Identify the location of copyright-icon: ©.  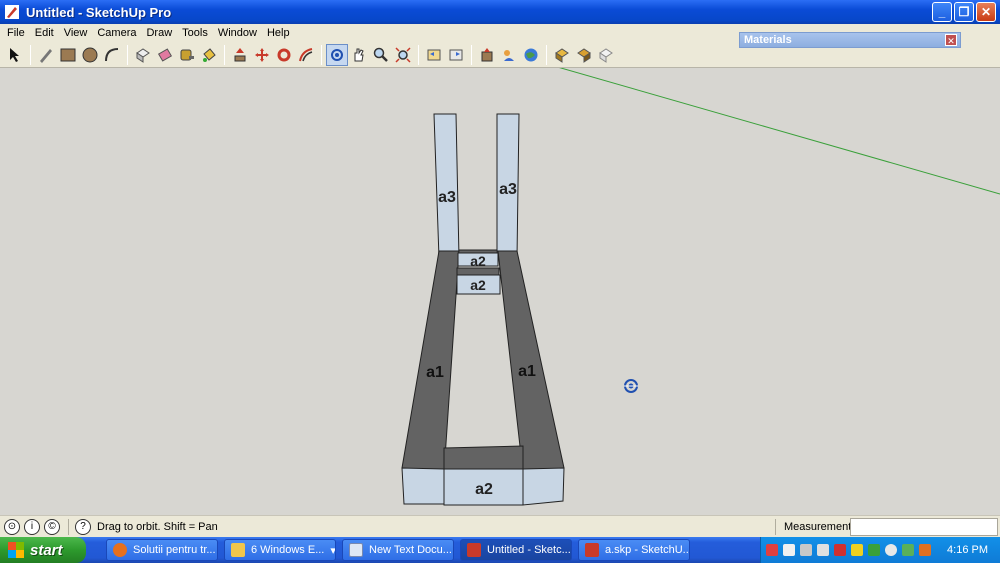
(52, 526).